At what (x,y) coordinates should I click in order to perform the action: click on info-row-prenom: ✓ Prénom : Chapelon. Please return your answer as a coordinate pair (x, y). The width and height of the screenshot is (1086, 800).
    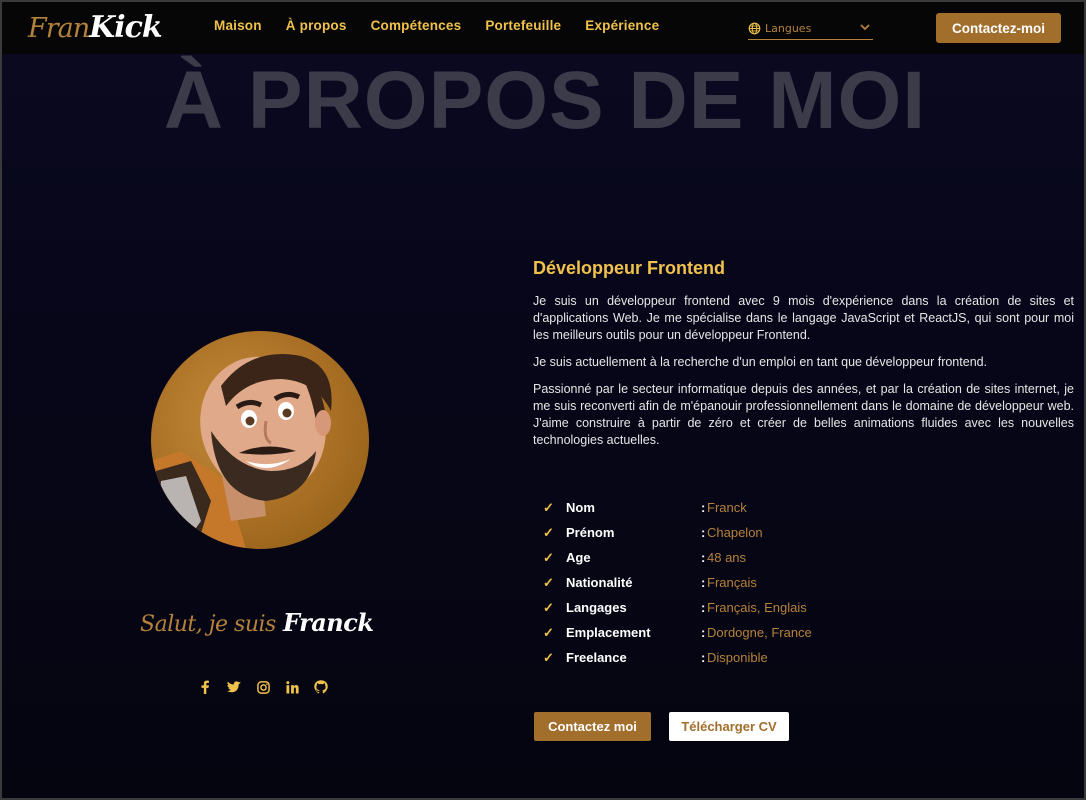
    Looking at the image, I should click on (653, 532).